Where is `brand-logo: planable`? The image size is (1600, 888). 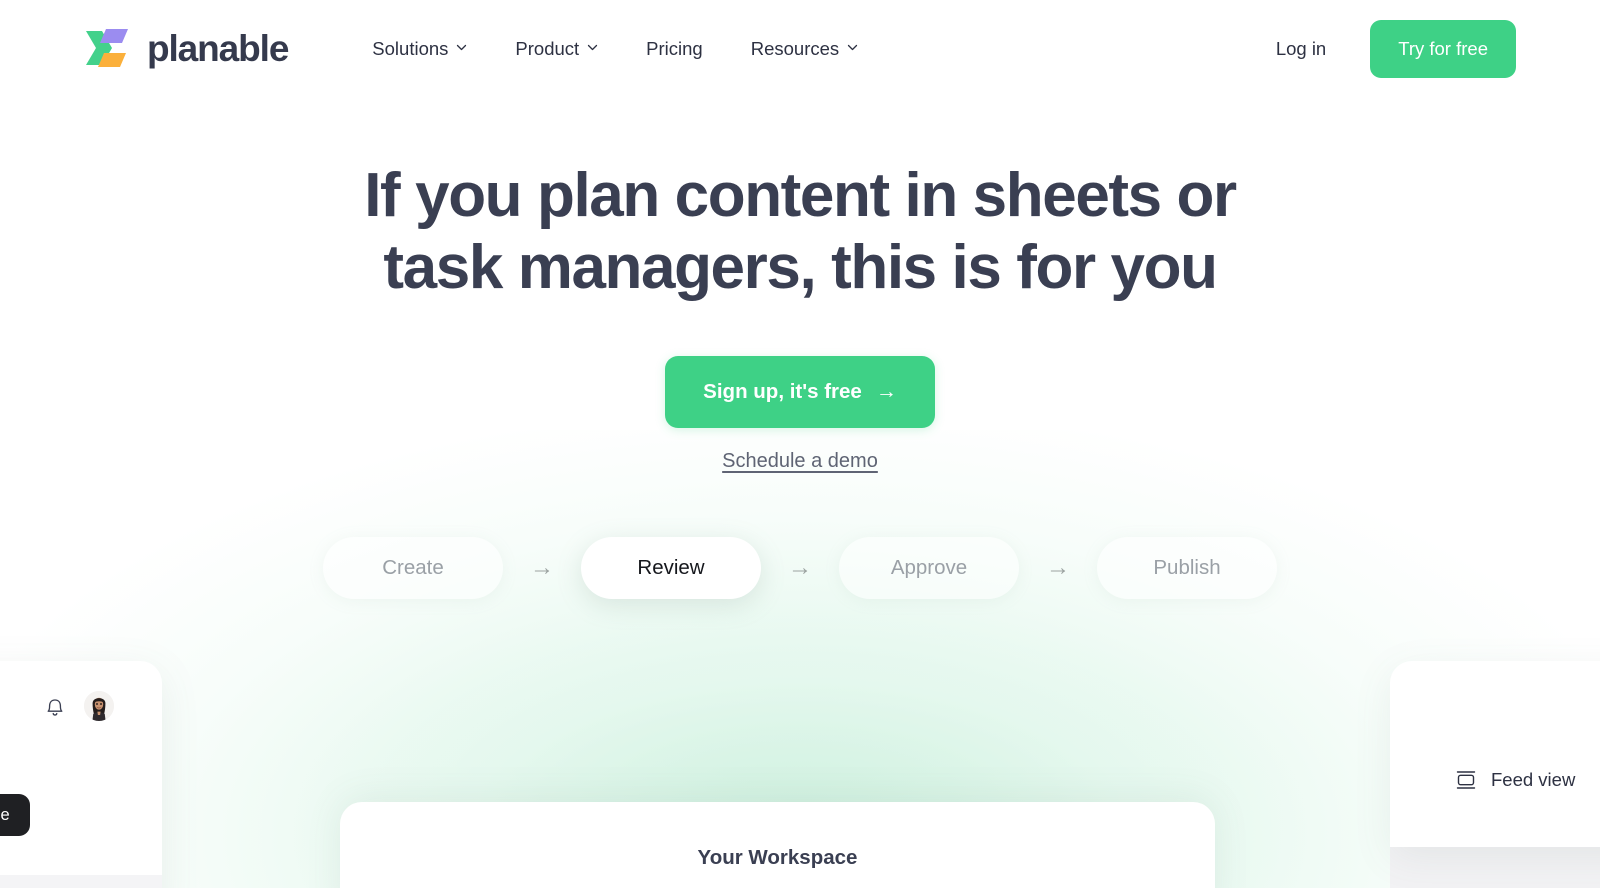
brand-logo: planable is located at coordinates (186, 49).